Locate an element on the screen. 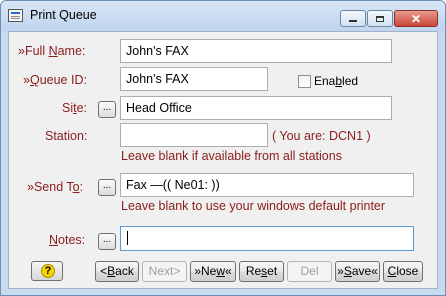 This screenshot has width=446, height=296. notes-input is located at coordinates (267, 238).